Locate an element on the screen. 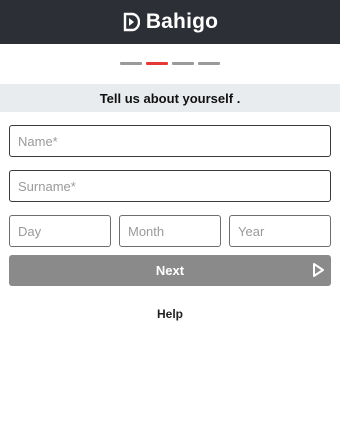  next-button-label: Next is located at coordinates (170, 270).